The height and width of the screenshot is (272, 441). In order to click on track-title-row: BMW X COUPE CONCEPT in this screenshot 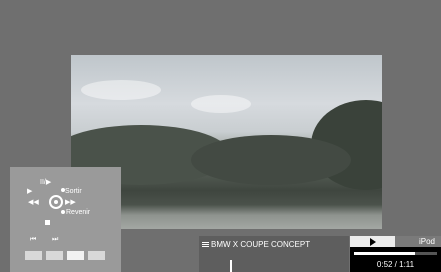, I will do `click(256, 244)`.